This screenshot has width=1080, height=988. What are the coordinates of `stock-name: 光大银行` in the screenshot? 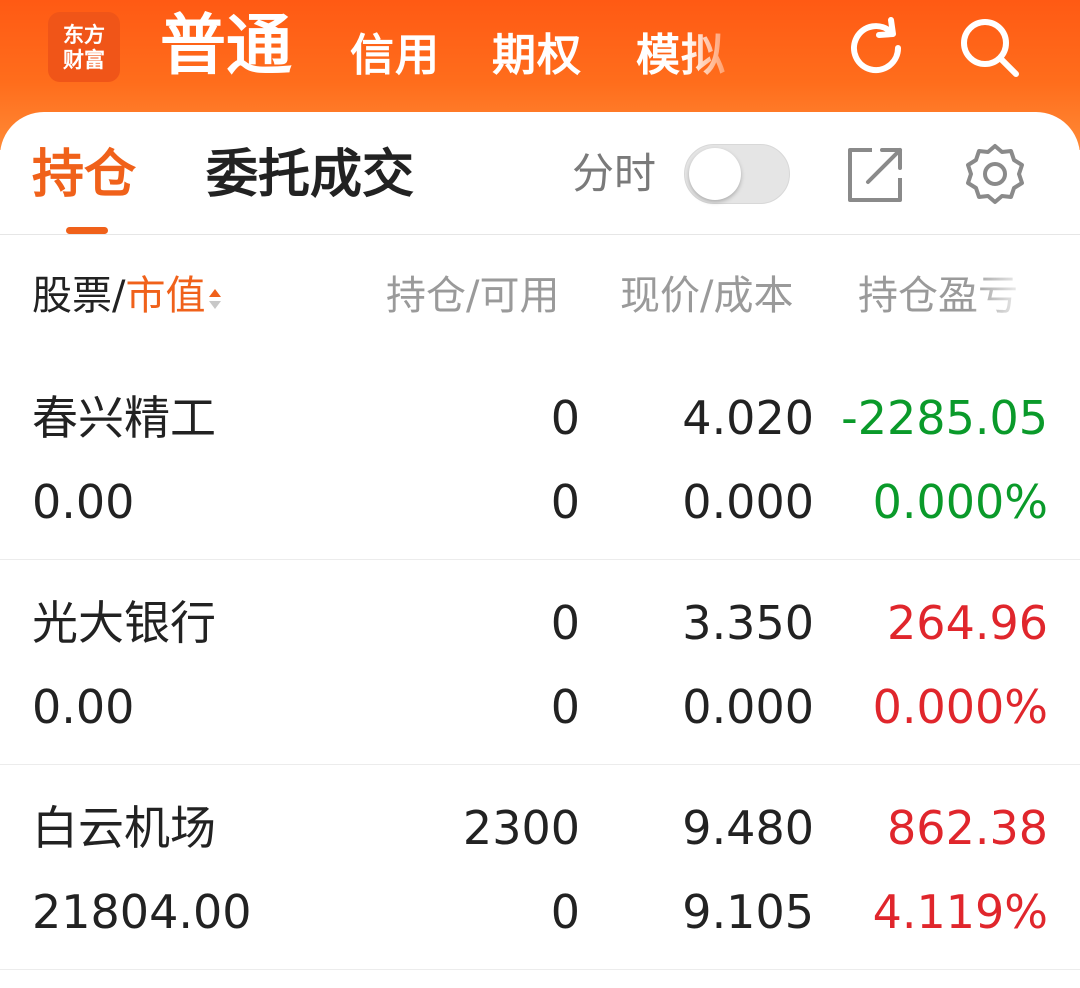 It's located at (124, 623).